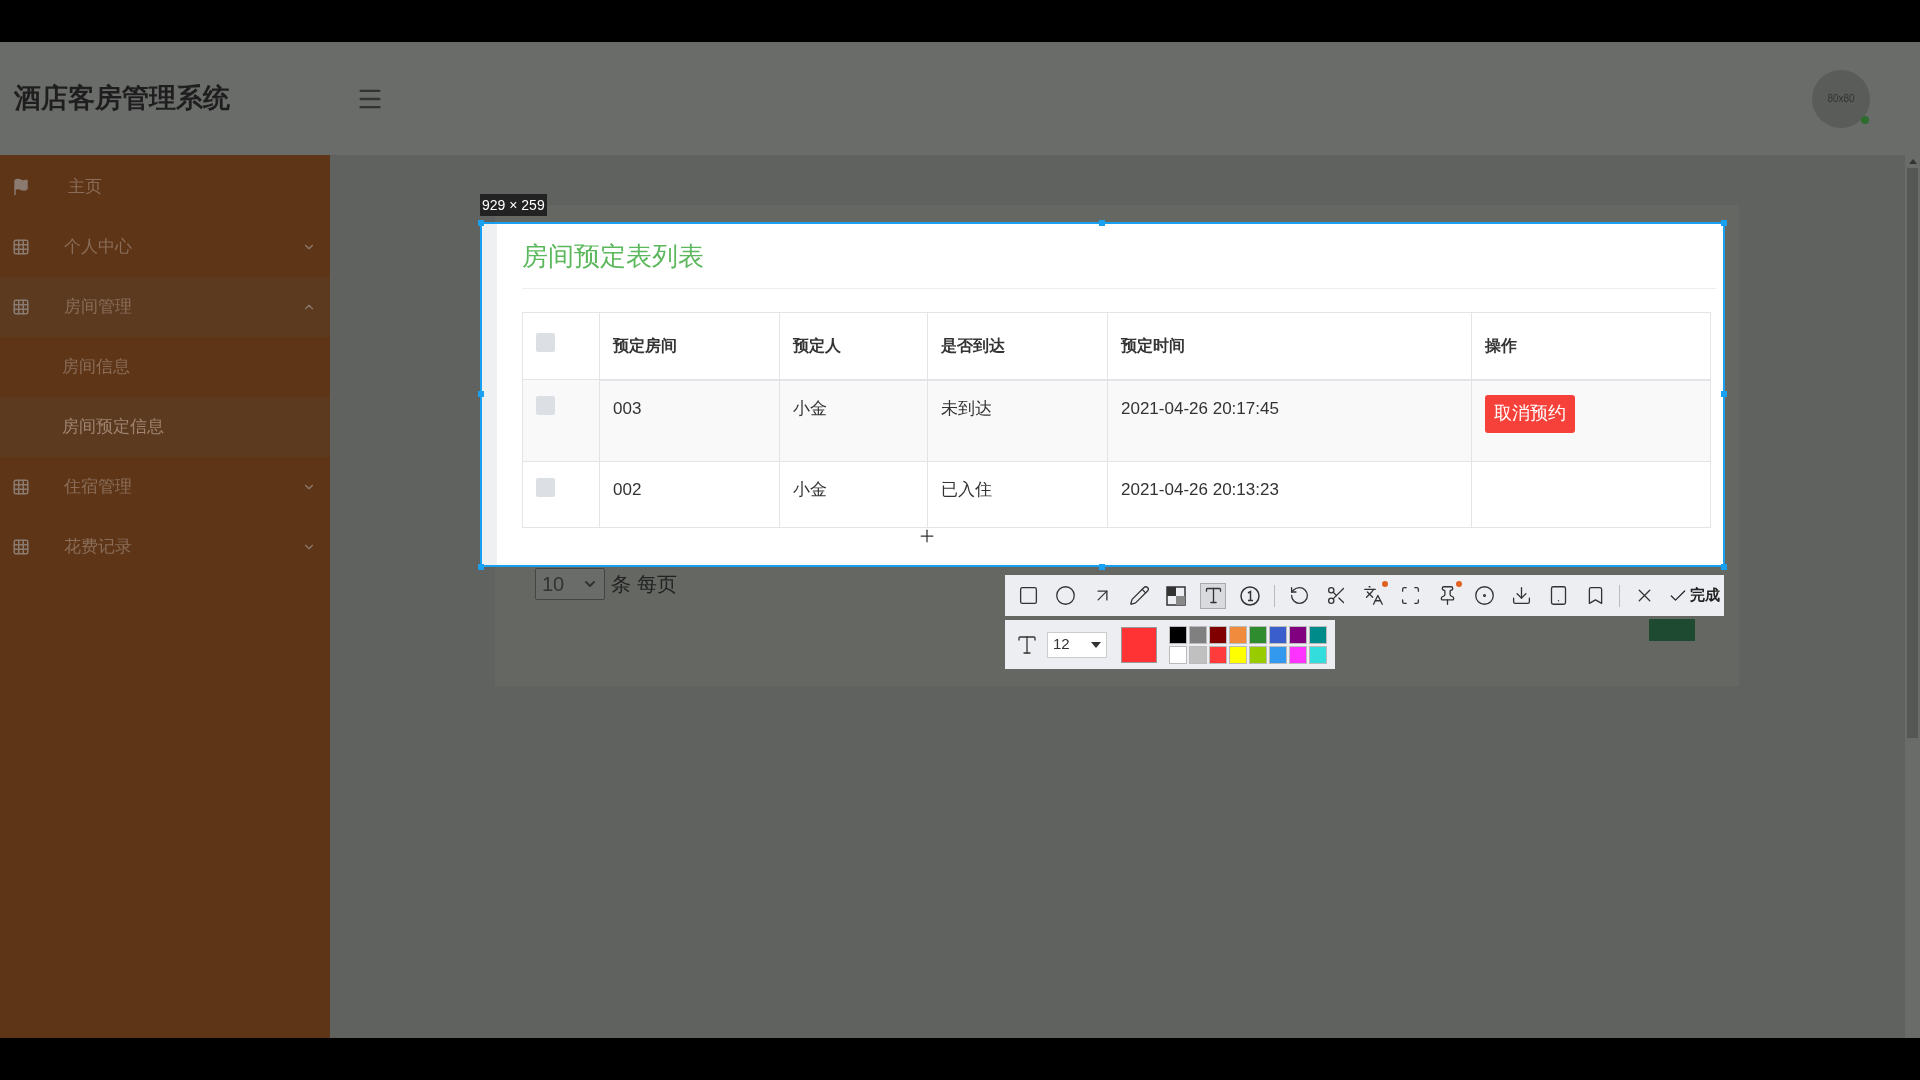 The height and width of the screenshot is (1080, 1920). What do you see at coordinates (1139, 644) in the screenshot?
I see `current-color-swatch` at bounding box center [1139, 644].